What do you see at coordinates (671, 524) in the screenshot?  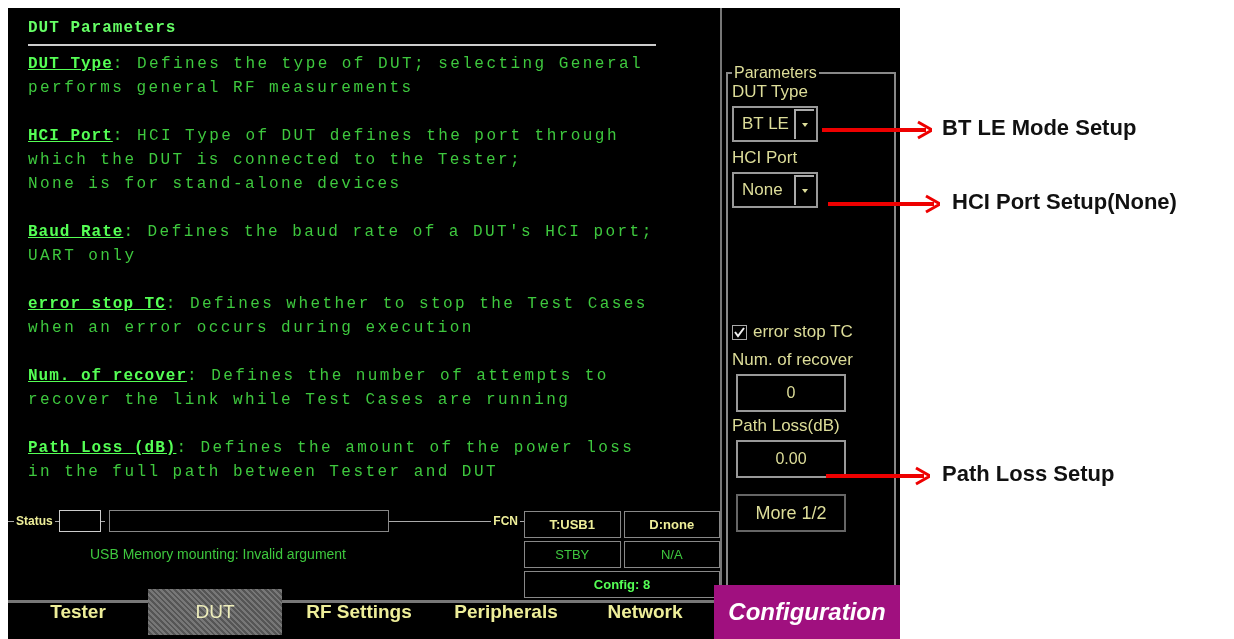 I see `status-cell: D:none` at bounding box center [671, 524].